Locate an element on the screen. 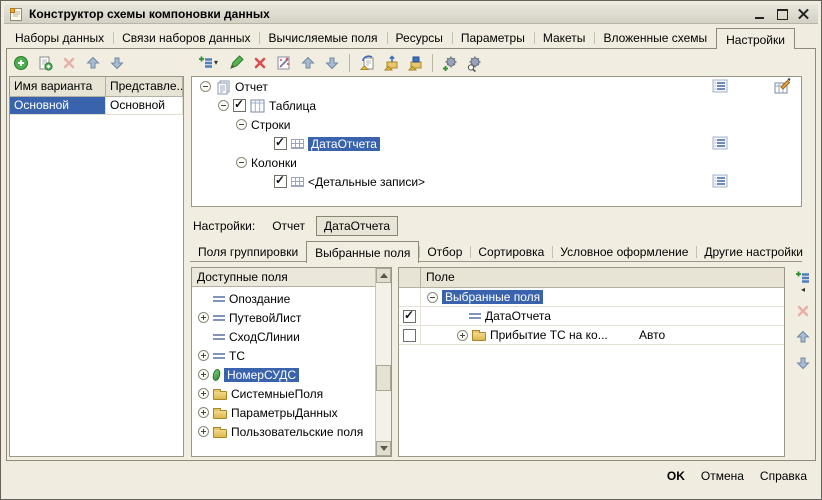  group-type-value: Авто is located at coordinates (652, 335).